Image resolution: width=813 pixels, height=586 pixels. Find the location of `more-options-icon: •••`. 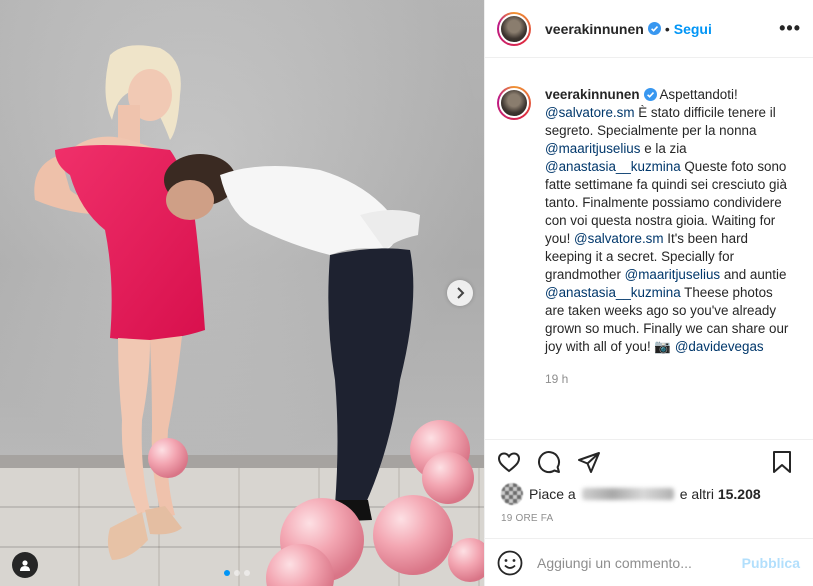

more-options-icon: ••• is located at coordinates (790, 28).